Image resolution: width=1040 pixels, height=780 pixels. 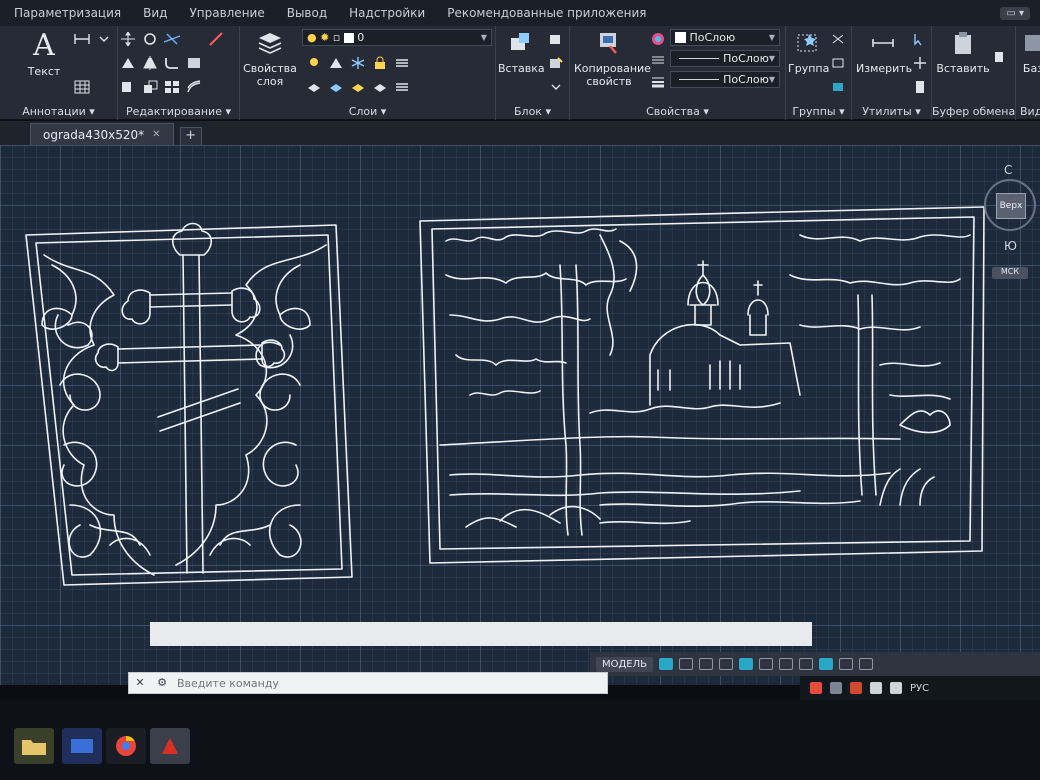 I want to click on viewcube-south: Ю, so click(x=1010, y=246).